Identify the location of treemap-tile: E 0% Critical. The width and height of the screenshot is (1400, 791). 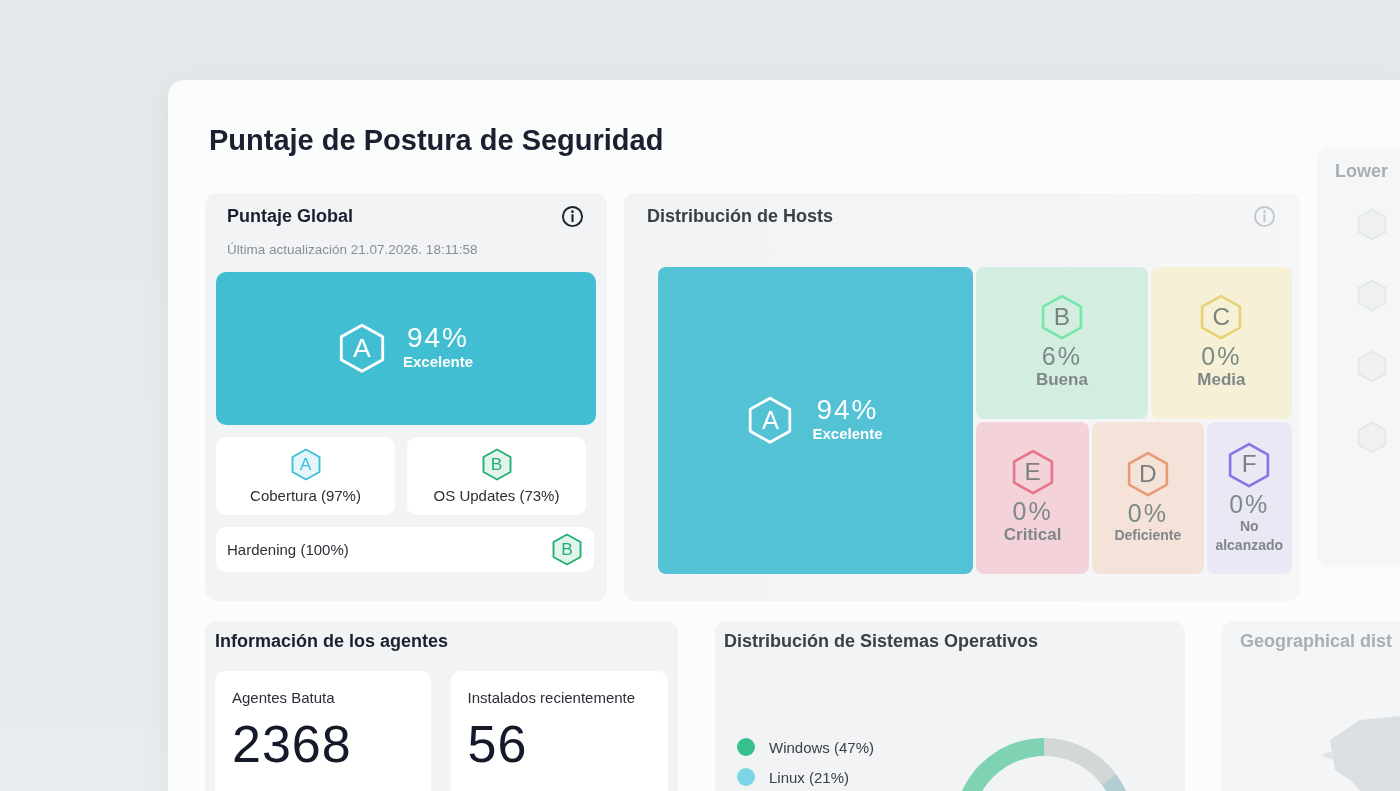
(1033, 498).